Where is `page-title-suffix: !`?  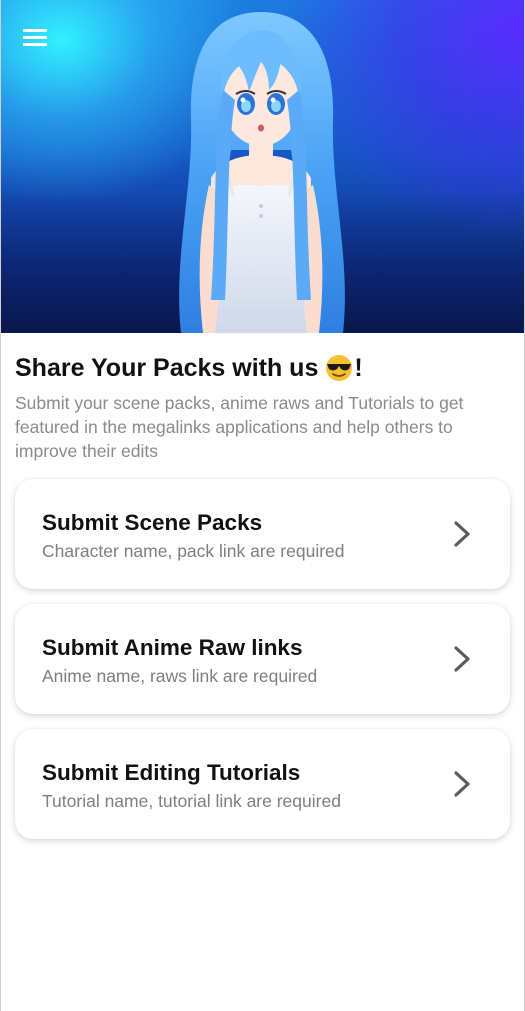
page-title-suffix: ! is located at coordinates (358, 368).